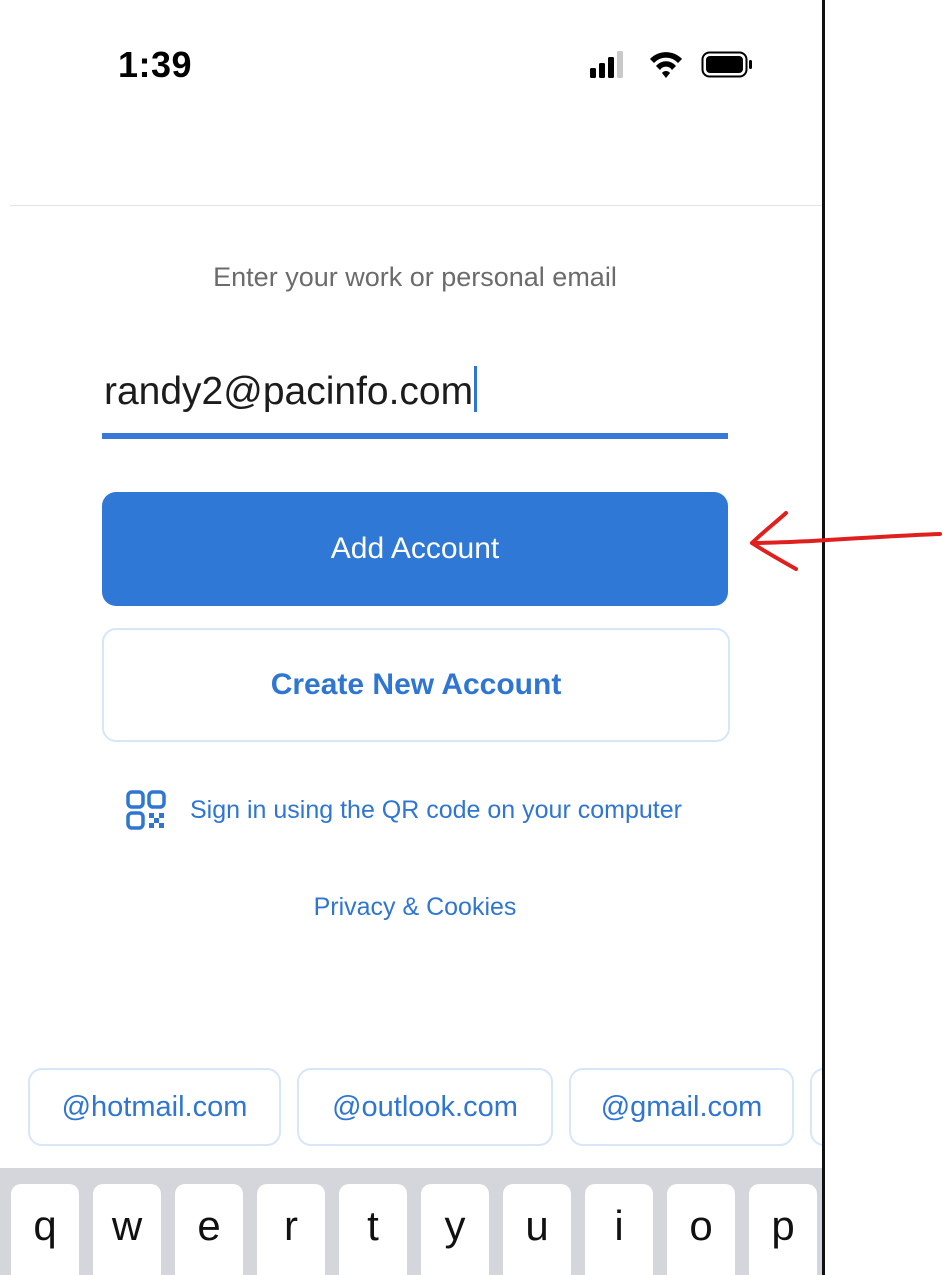 This screenshot has width=943, height=1275. Describe the element at coordinates (783, 1225) in the screenshot. I see `key-label: p` at that location.